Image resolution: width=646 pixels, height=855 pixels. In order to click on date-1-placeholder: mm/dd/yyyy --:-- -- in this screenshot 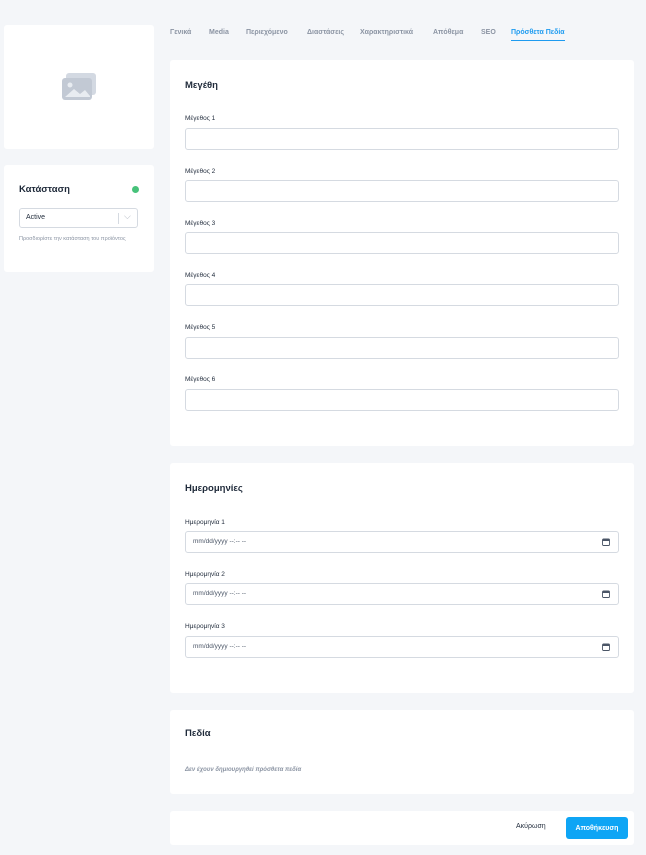, I will do `click(220, 541)`.